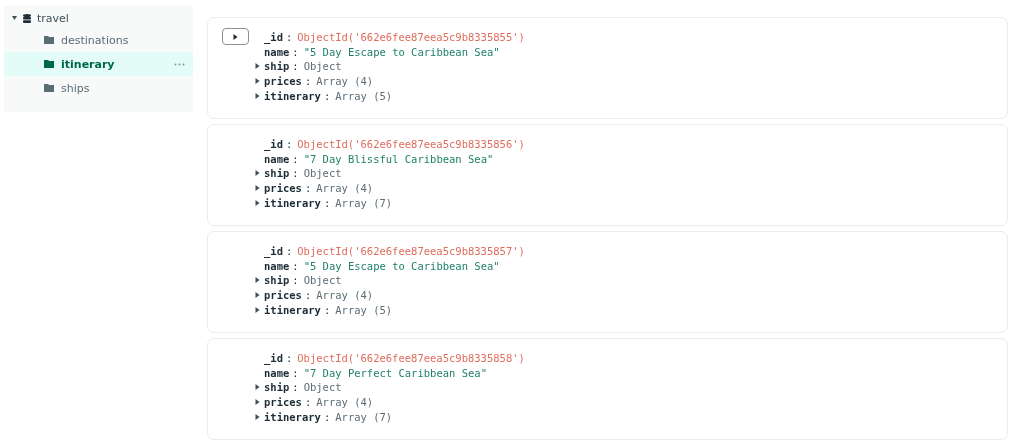  What do you see at coordinates (411, 144) in the screenshot?
I see `field-value: ObjectId('662e6fee87eea5c9b8335856')` at bounding box center [411, 144].